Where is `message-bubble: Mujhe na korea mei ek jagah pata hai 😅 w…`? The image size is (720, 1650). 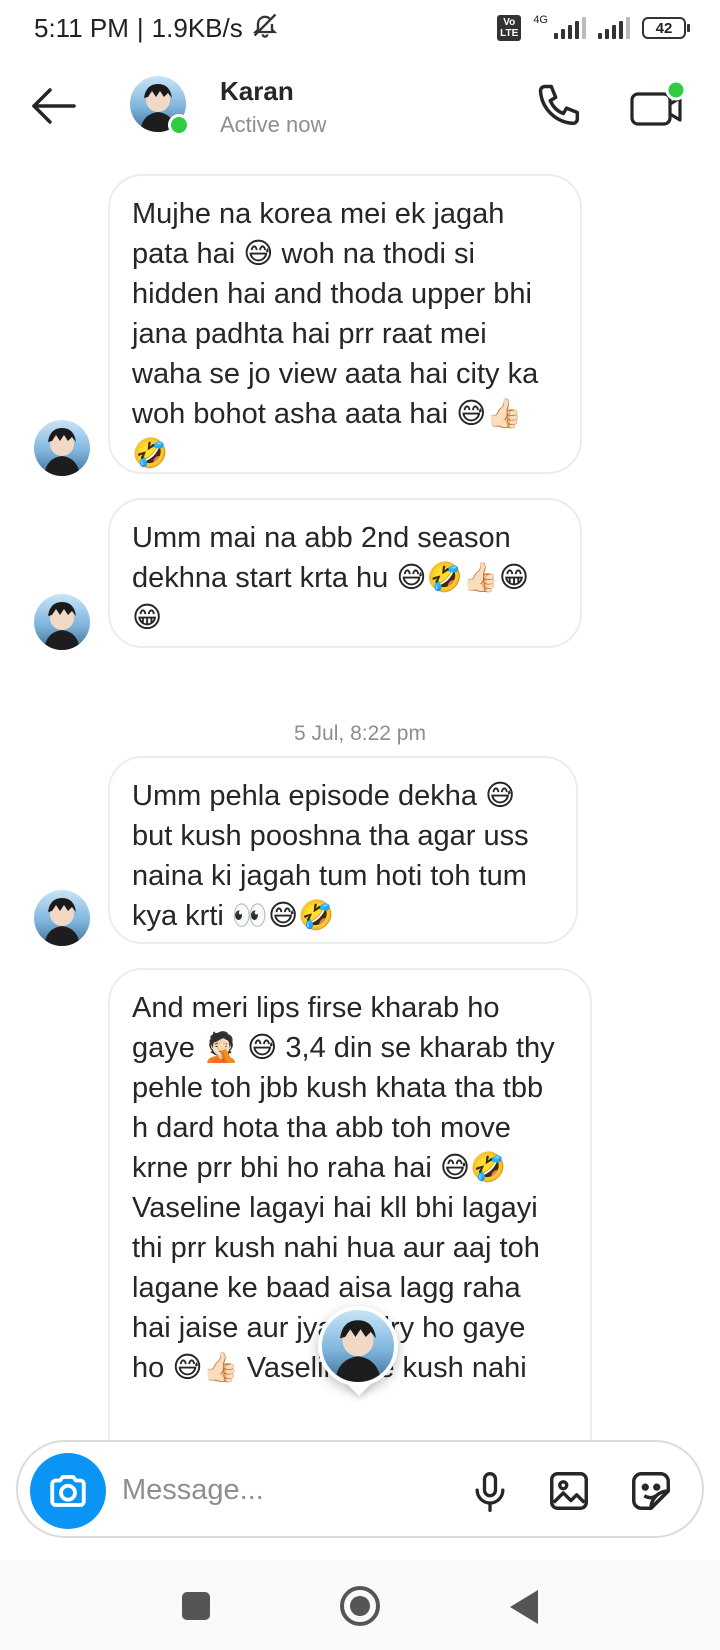 message-bubble: Mujhe na korea mei ek jagah pata hai 😅 w… is located at coordinates (345, 324).